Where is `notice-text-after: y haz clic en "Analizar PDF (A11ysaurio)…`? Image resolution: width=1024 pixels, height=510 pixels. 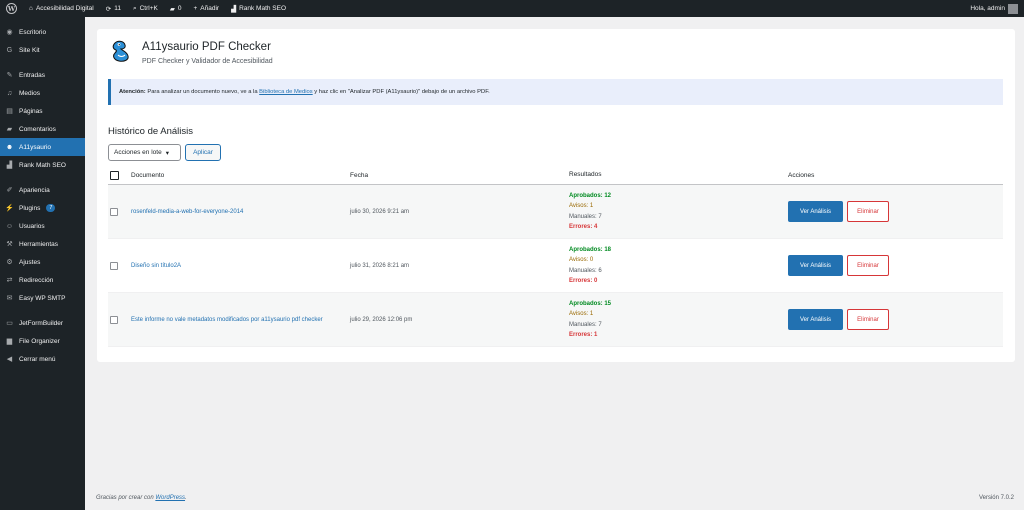 notice-text-after: y haz clic en "Analizar PDF (A11ysaurio)… is located at coordinates (401, 92).